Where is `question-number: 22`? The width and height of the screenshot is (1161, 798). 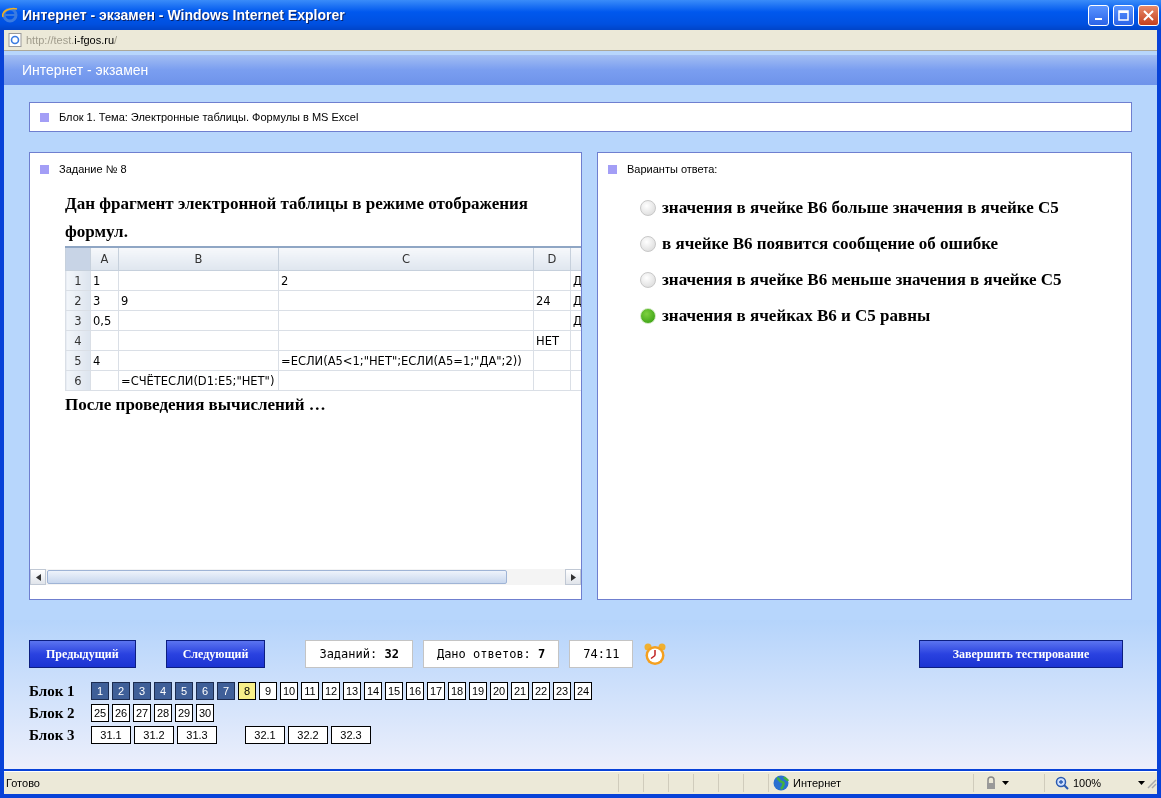
question-number: 22 is located at coordinates (541, 691).